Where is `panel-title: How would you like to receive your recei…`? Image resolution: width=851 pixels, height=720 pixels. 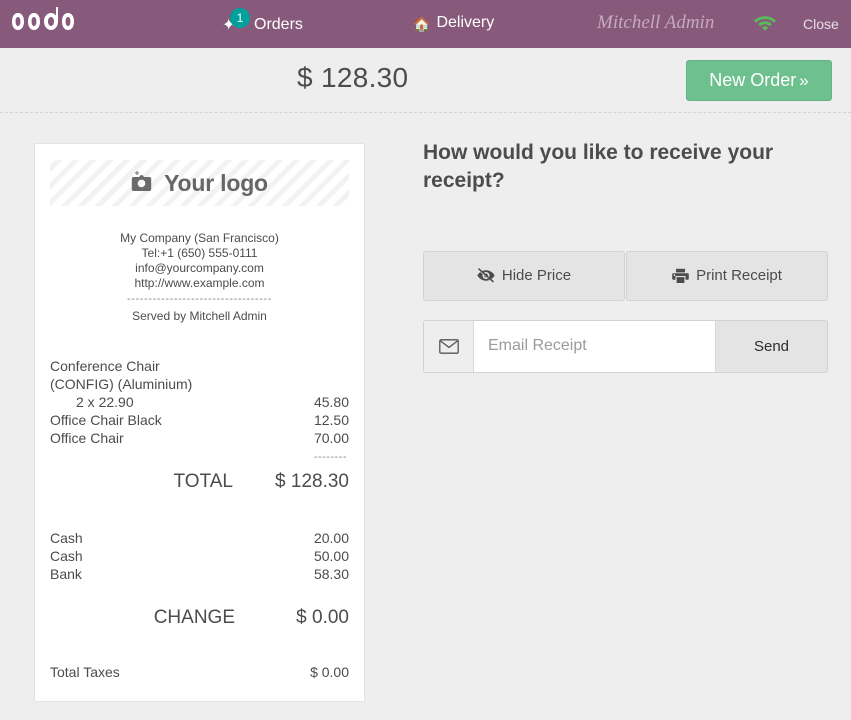 panel-title: How would you like to receive your recei… is located at coordinates (598, 166).